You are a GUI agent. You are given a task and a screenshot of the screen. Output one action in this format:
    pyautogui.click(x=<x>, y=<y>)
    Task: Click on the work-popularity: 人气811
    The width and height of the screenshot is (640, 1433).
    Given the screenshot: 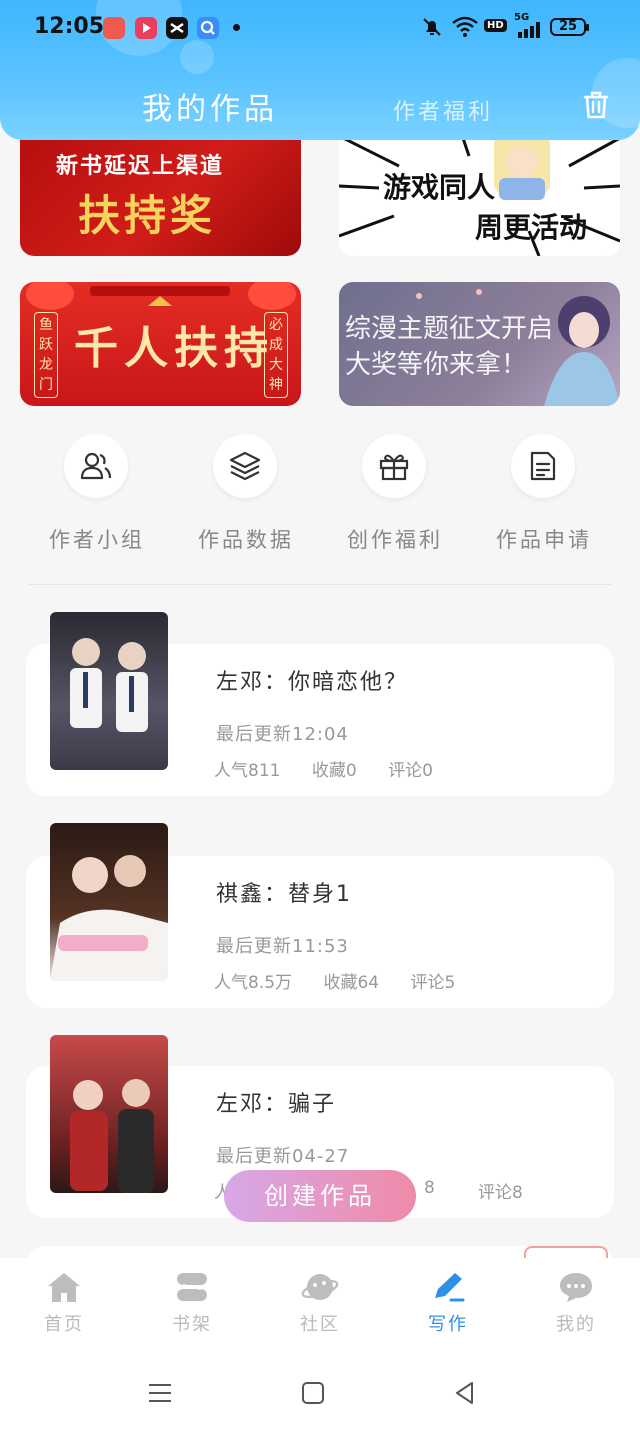 What is the action you would take?
    pyautogui.click(x=247, y=771)
    